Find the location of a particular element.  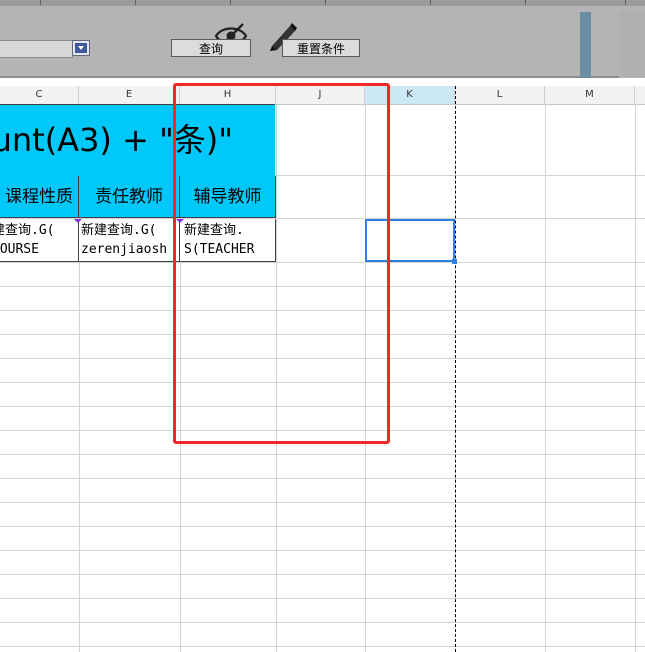

column-header-c: C is located at coordinates (39, 95).